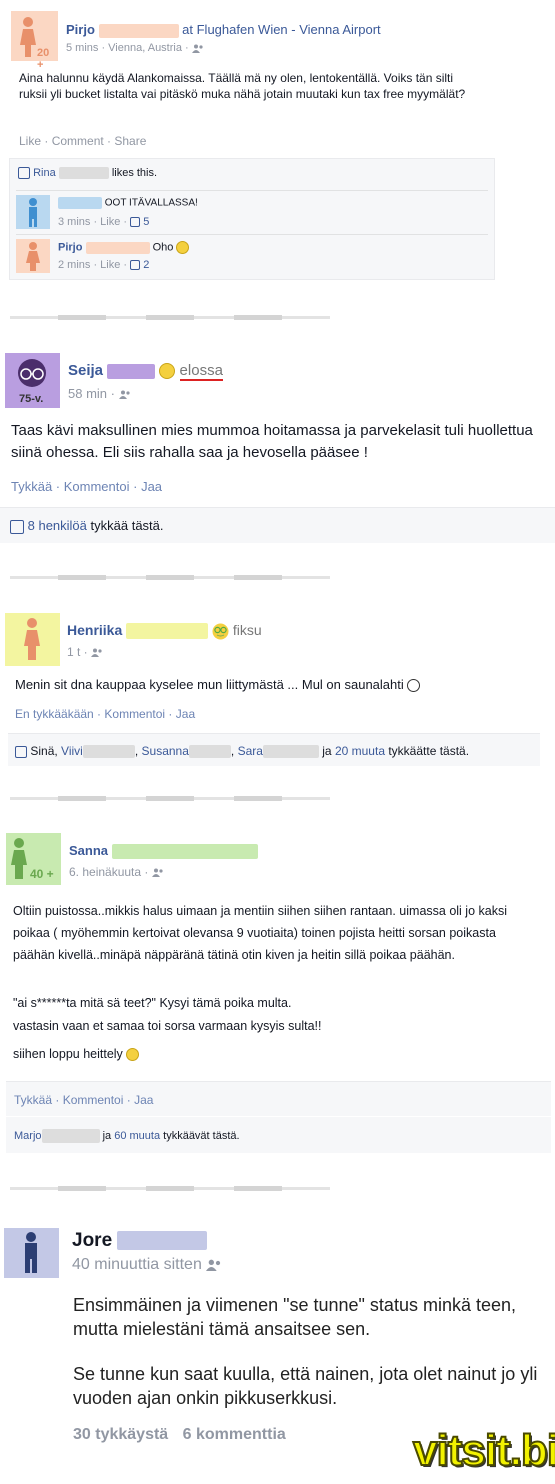 The width and height of the screenshot is (555, 1484). I want to click on liker-name: Marjo, so click(28, 1136).